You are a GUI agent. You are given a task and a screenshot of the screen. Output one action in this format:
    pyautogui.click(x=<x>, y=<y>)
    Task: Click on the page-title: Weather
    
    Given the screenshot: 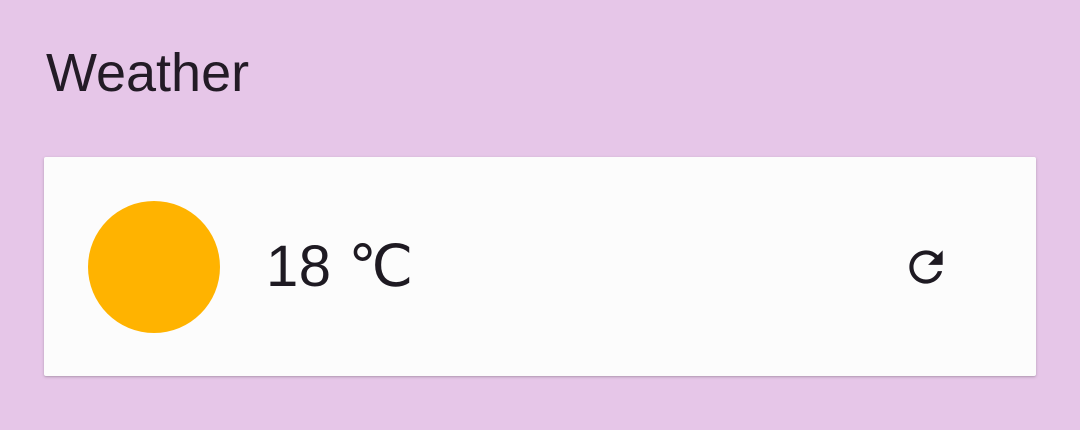 What is the action you would take?
    pyautogui.click(x=148, y=73)
    